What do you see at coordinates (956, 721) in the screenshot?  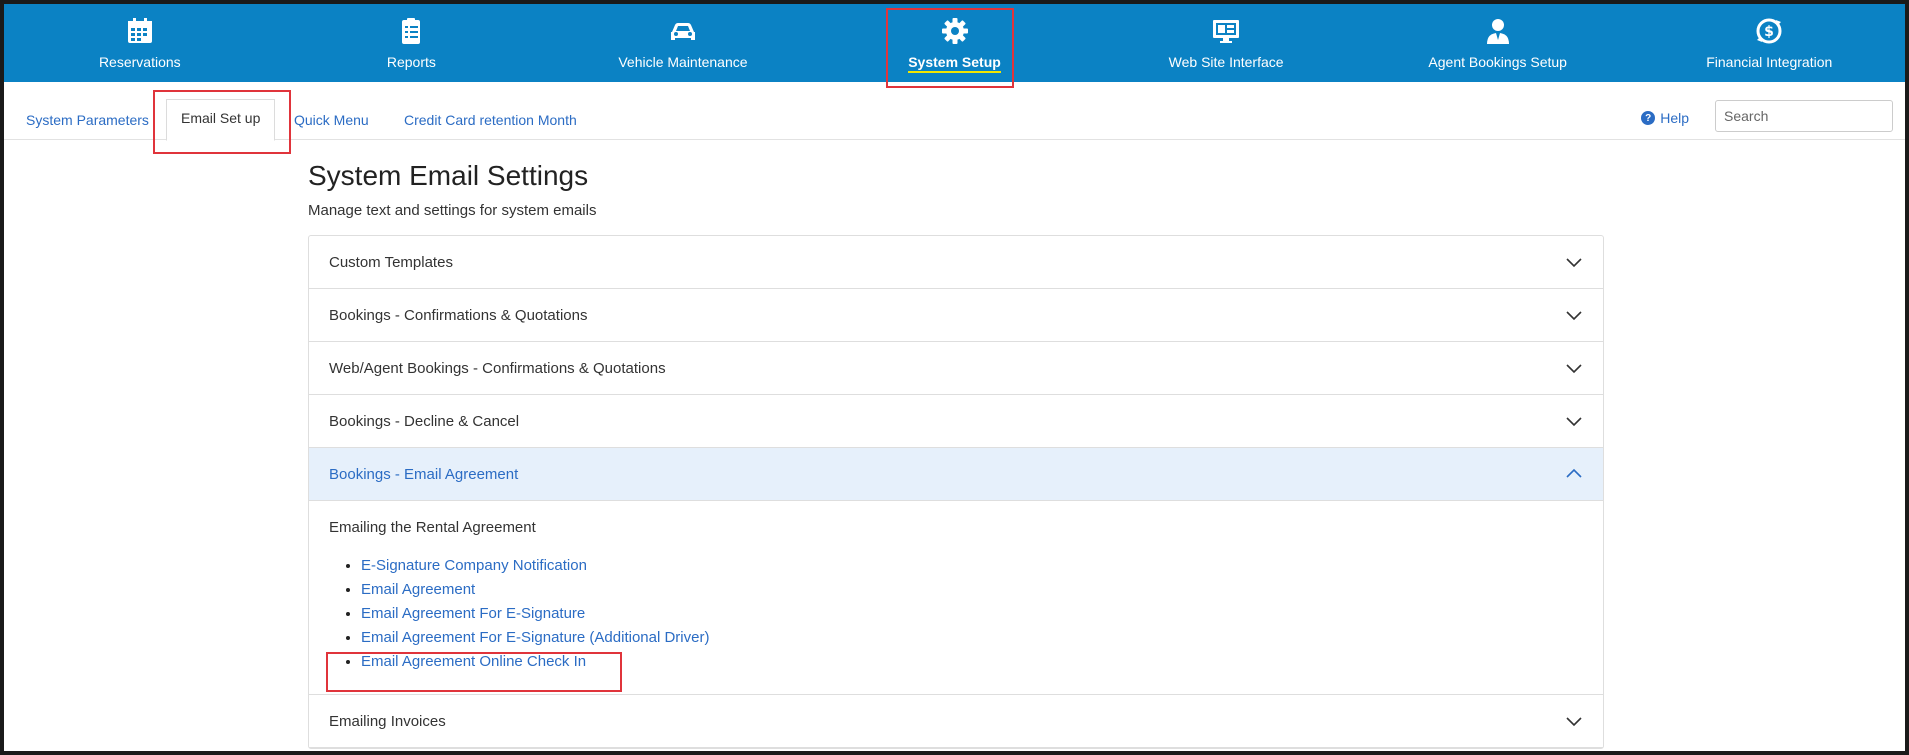 I see `section-emailing-invoices: Emailing Invoices` at bounding box center [956, 721].